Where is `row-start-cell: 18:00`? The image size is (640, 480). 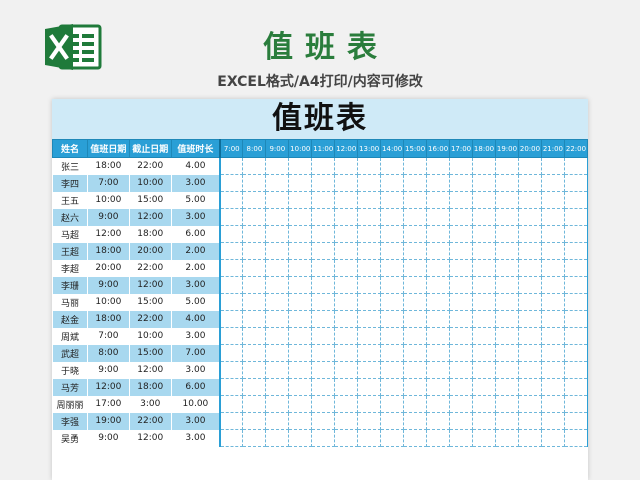 row-start-cell: 18:00 is located at coordinates (108, 319).